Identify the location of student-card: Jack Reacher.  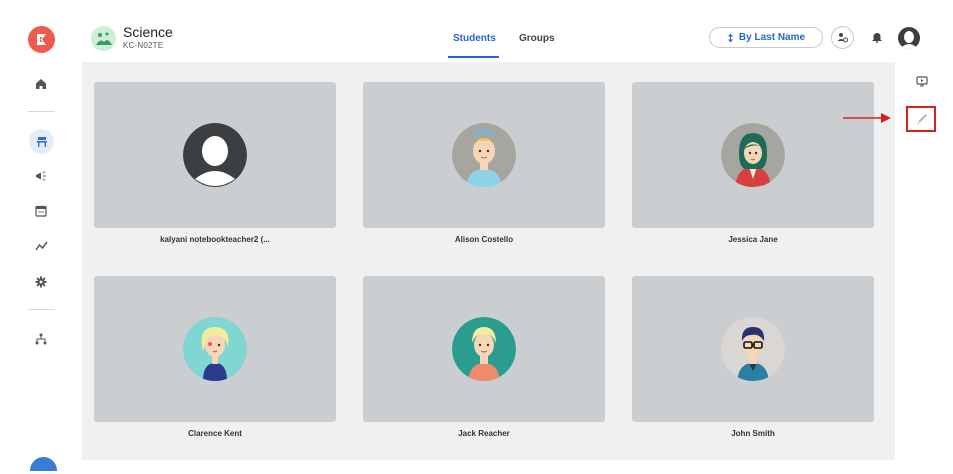
(484, 368).